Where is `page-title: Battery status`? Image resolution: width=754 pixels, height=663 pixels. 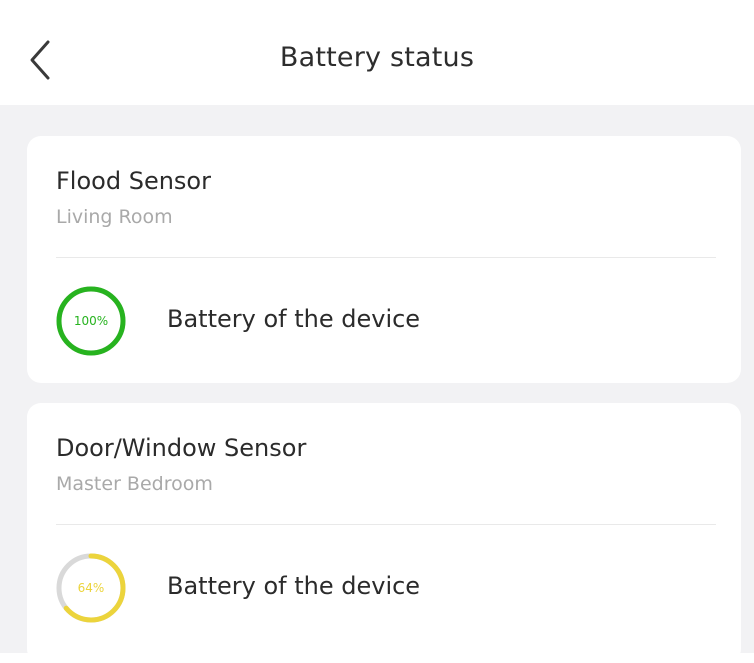 page-title: Battery status is located at coordinates (377, 57).